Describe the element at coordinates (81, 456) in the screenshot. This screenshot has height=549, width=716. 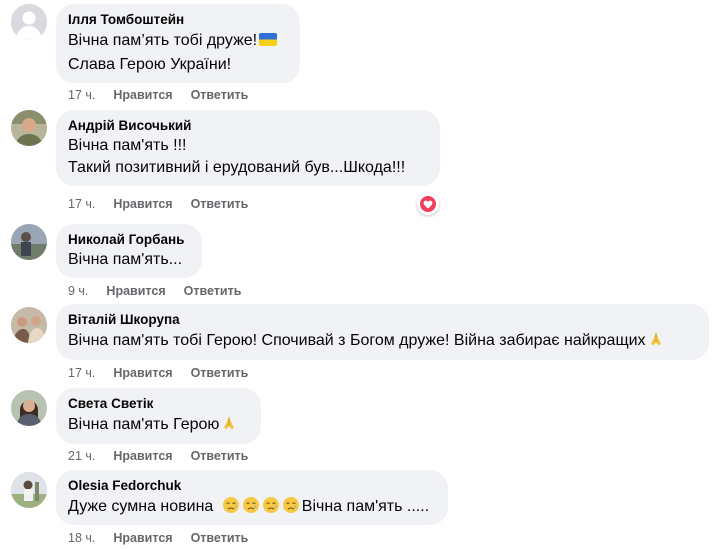
I see `comment-timestamp: 21 ч.` at that location.